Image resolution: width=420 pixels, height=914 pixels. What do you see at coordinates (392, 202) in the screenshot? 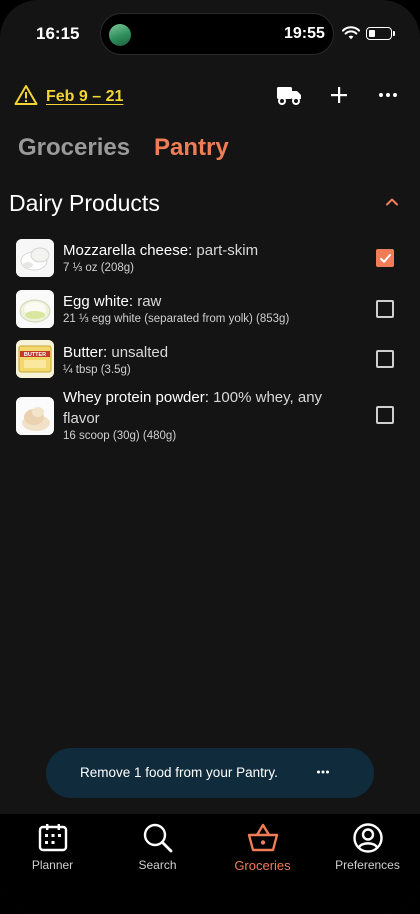
I see `chevron-up-icon` at bounding box center [392, 202].